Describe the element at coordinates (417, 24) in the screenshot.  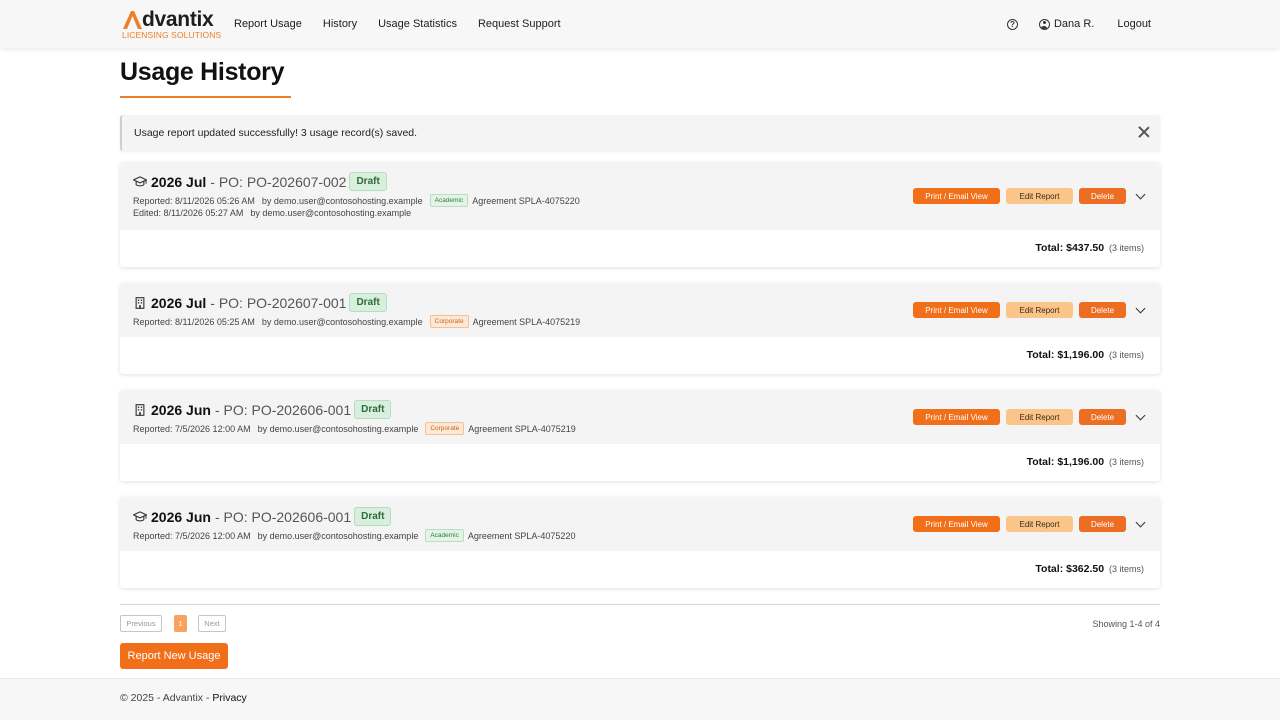
I see `nav-usage-statistics: Usage Statistics` at that location.